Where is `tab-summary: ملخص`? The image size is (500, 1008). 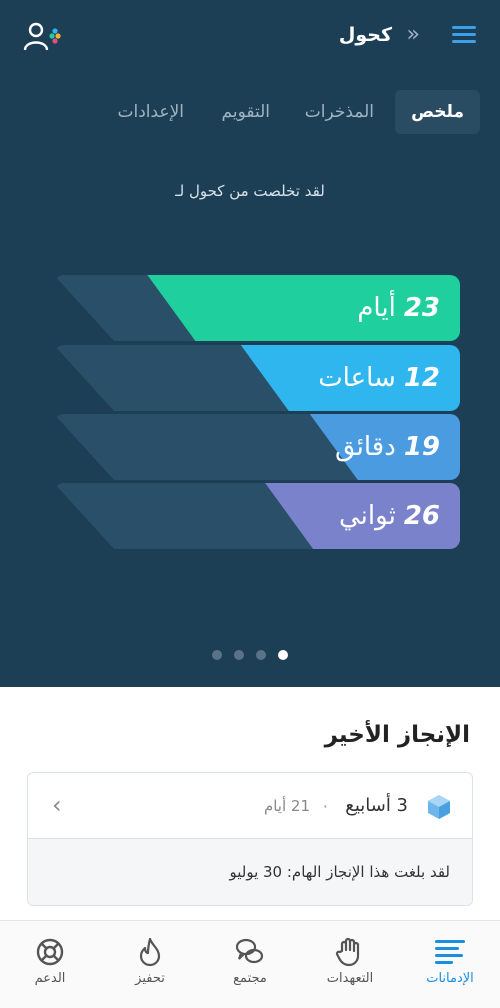 tab-summary: ملخص is located at coordinates (437, 112).